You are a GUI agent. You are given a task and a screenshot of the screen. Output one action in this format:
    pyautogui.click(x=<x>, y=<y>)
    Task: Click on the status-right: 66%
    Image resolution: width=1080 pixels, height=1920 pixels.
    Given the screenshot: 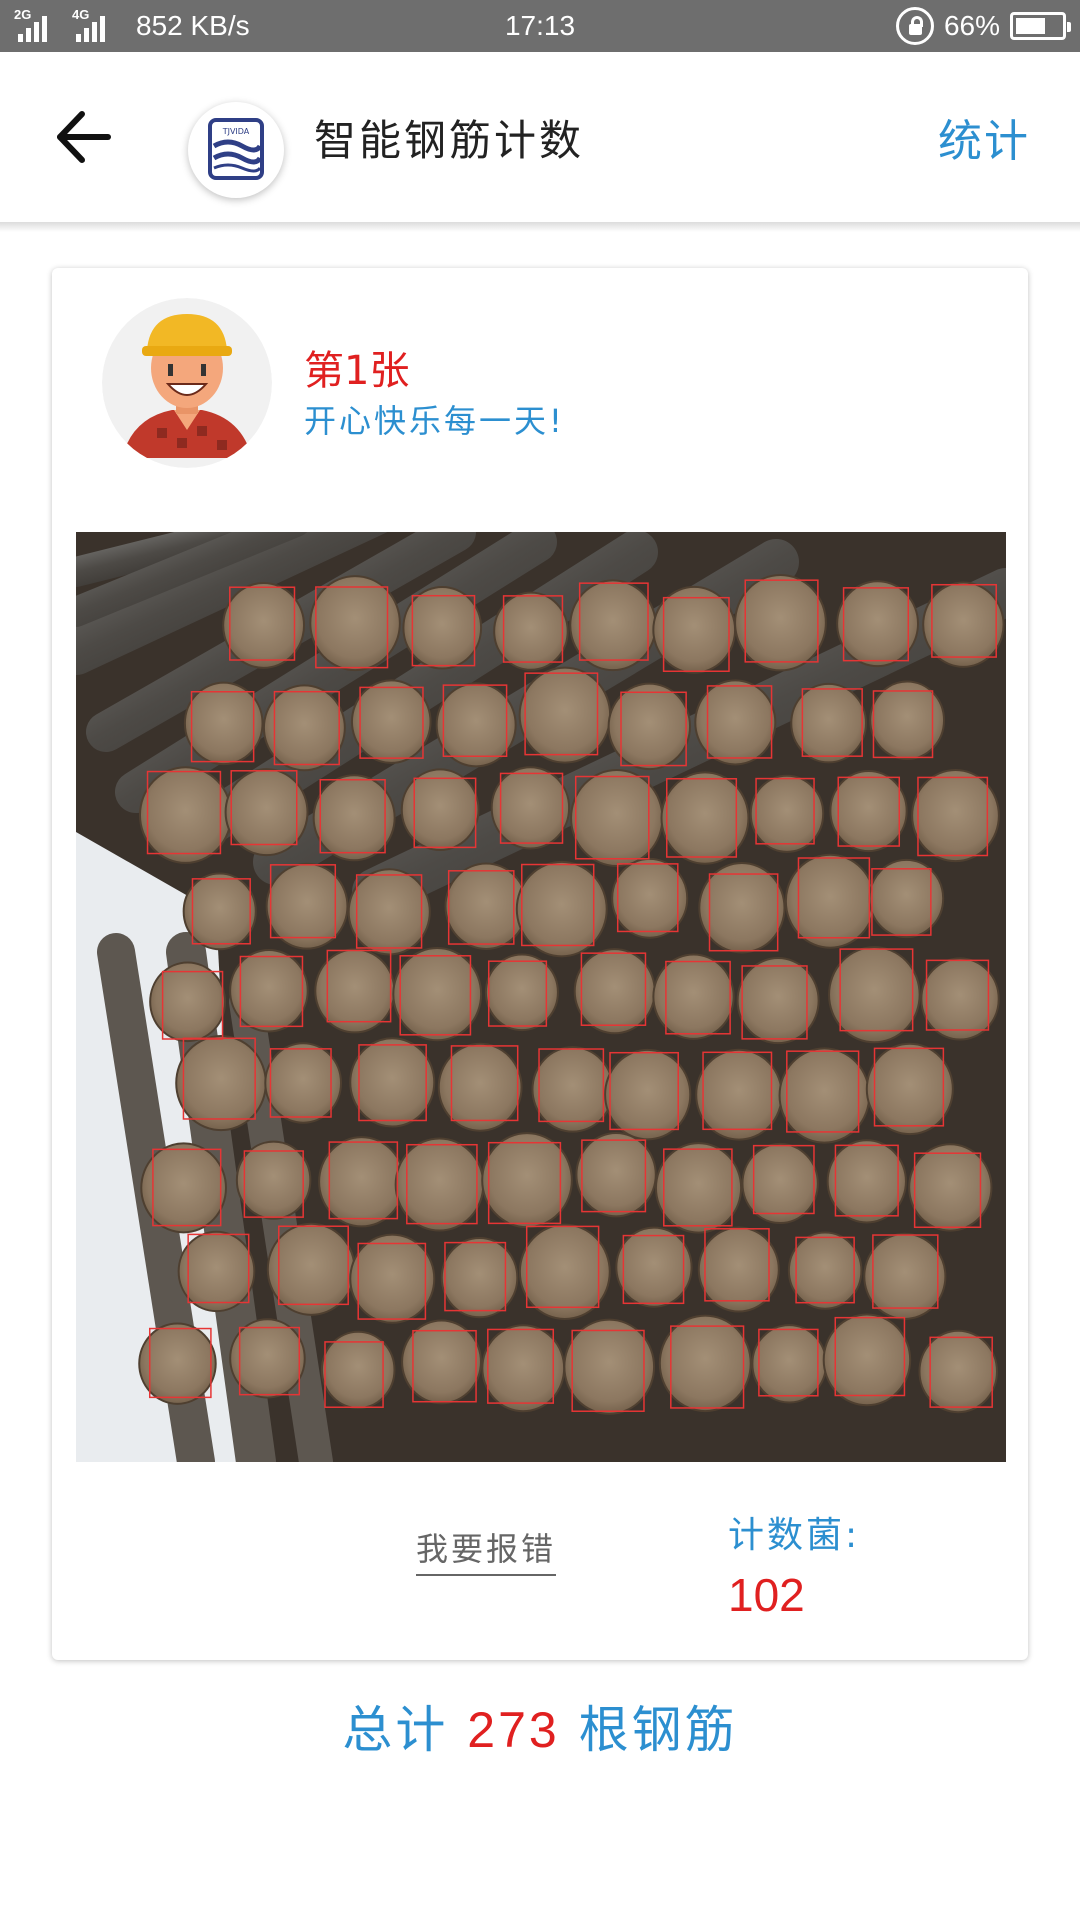 What is the action you would take?
    pyautogui.click(x=983, y=26)
    